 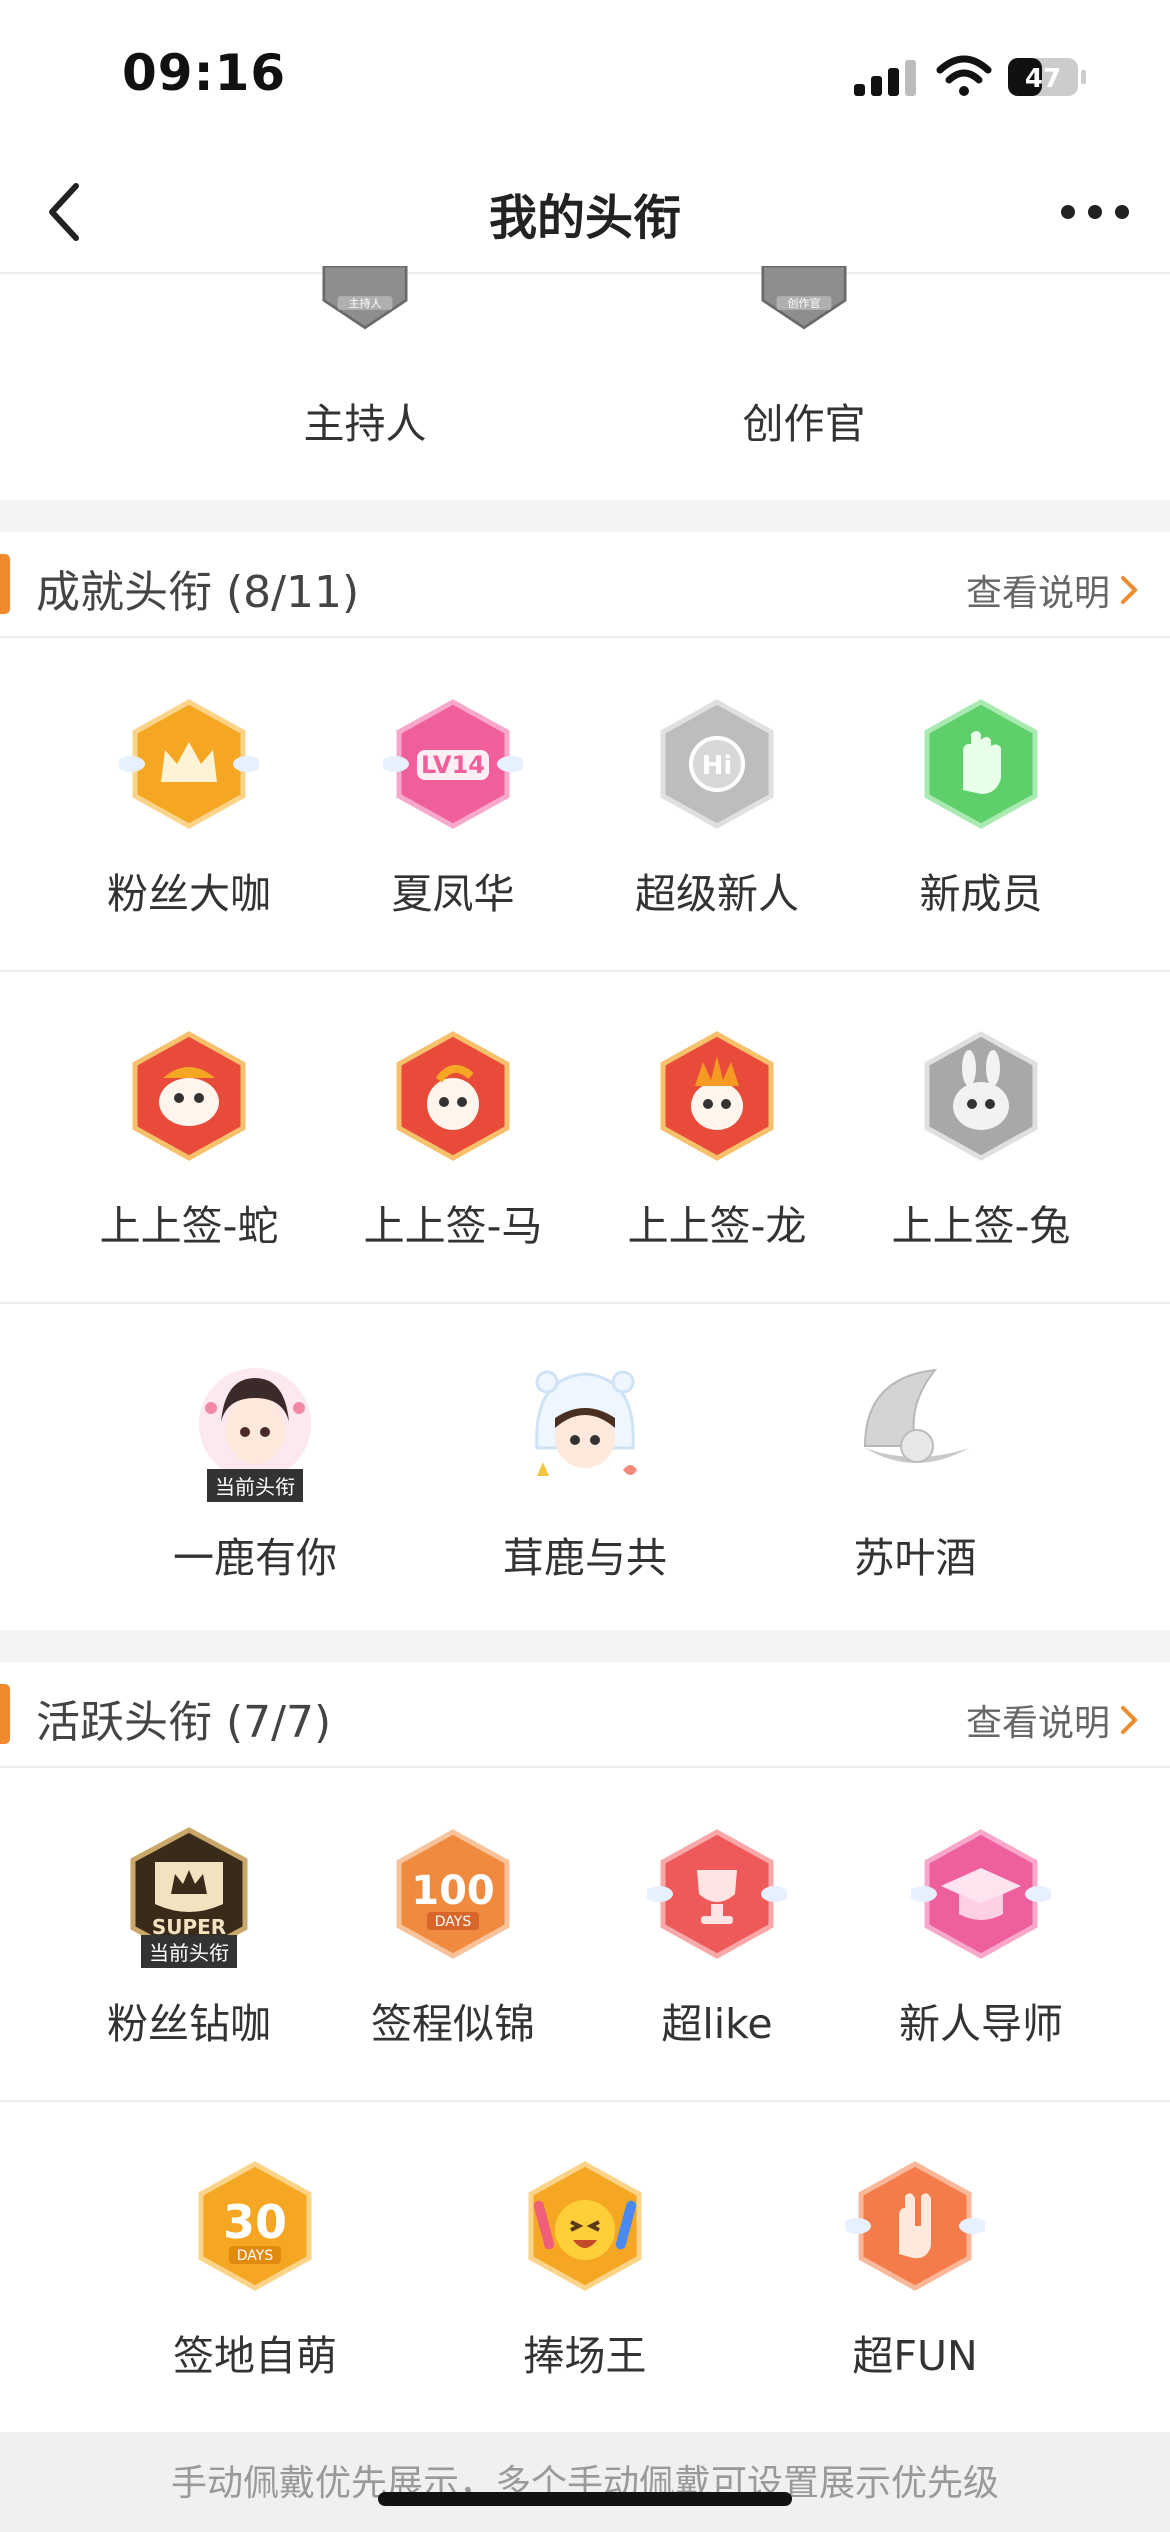 I want to click on host-badge-tag: 主持人, so click(x=365, y=303).